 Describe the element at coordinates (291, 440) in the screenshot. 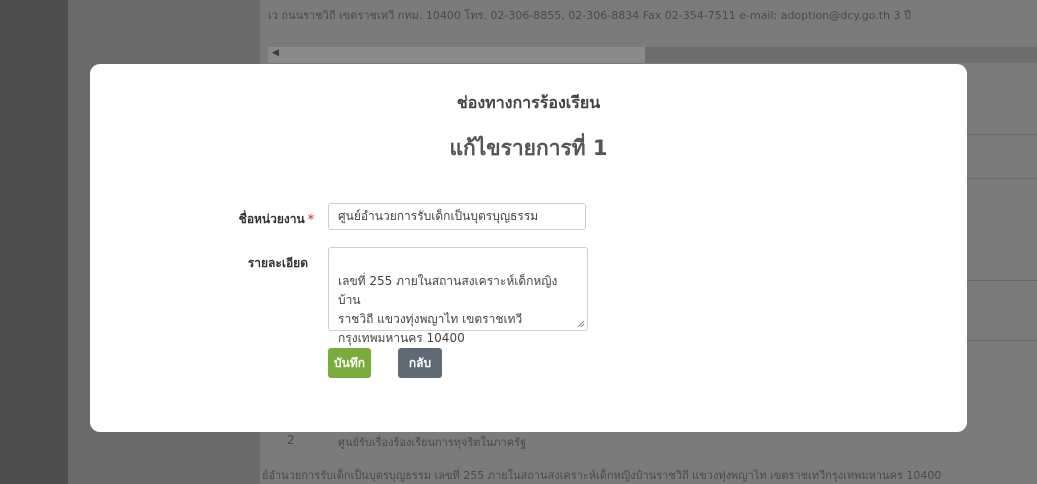

I see `table-row-number: 2` at that location.